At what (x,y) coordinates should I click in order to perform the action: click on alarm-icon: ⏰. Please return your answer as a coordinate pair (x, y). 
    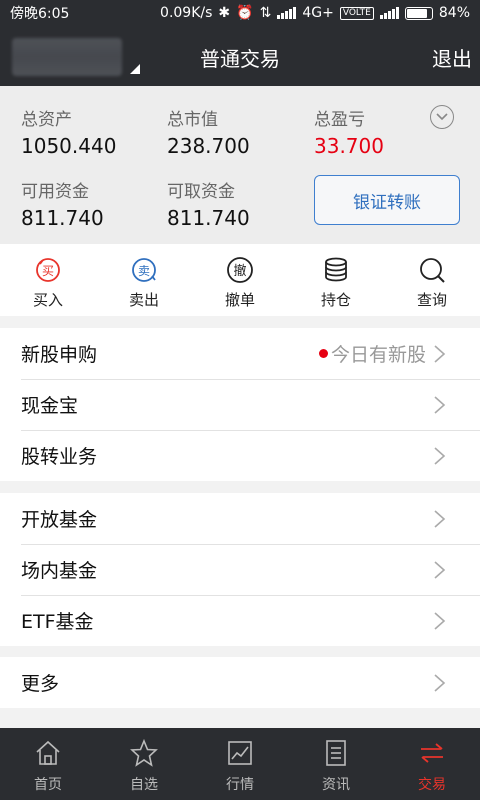
    Looking at the image, I should click on (245, 13).